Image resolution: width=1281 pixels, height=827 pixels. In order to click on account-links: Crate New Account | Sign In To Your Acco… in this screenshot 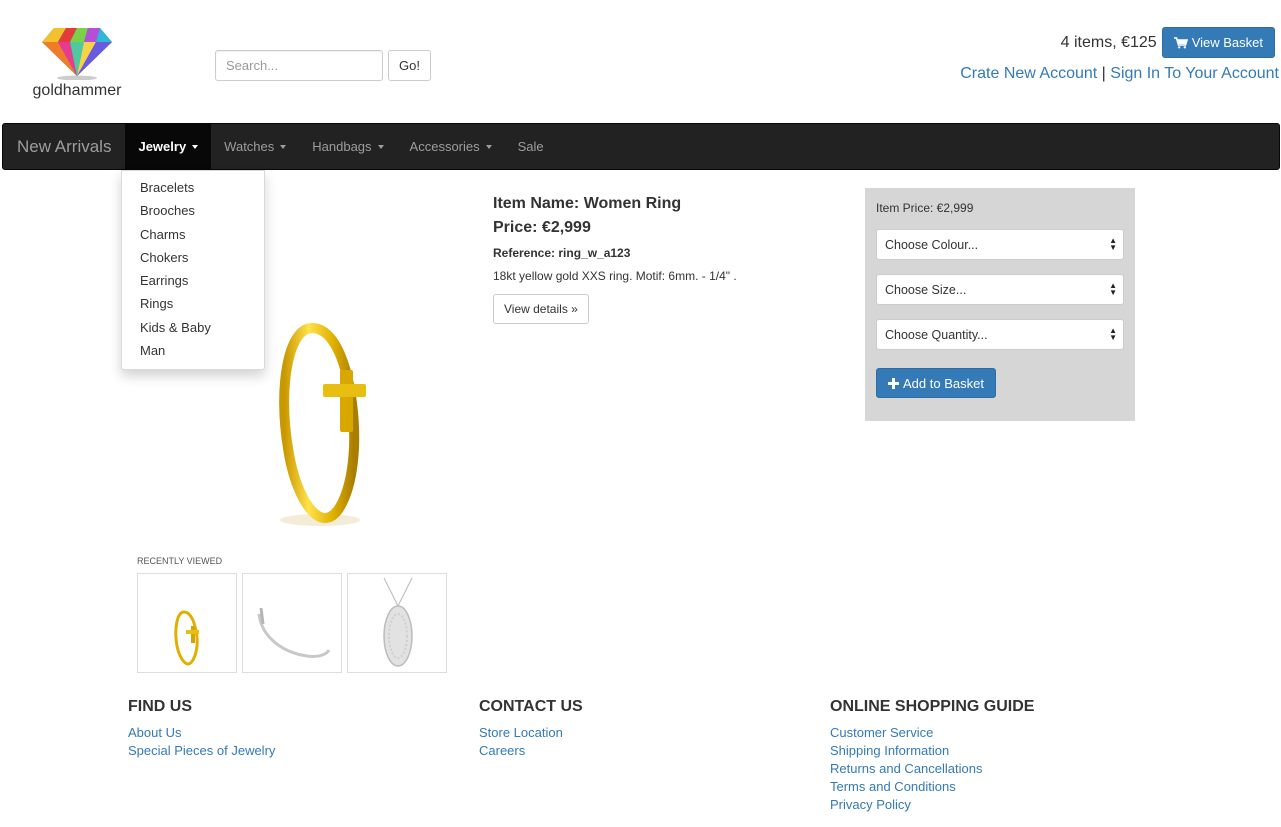, I will do `click(1119, 74)`.